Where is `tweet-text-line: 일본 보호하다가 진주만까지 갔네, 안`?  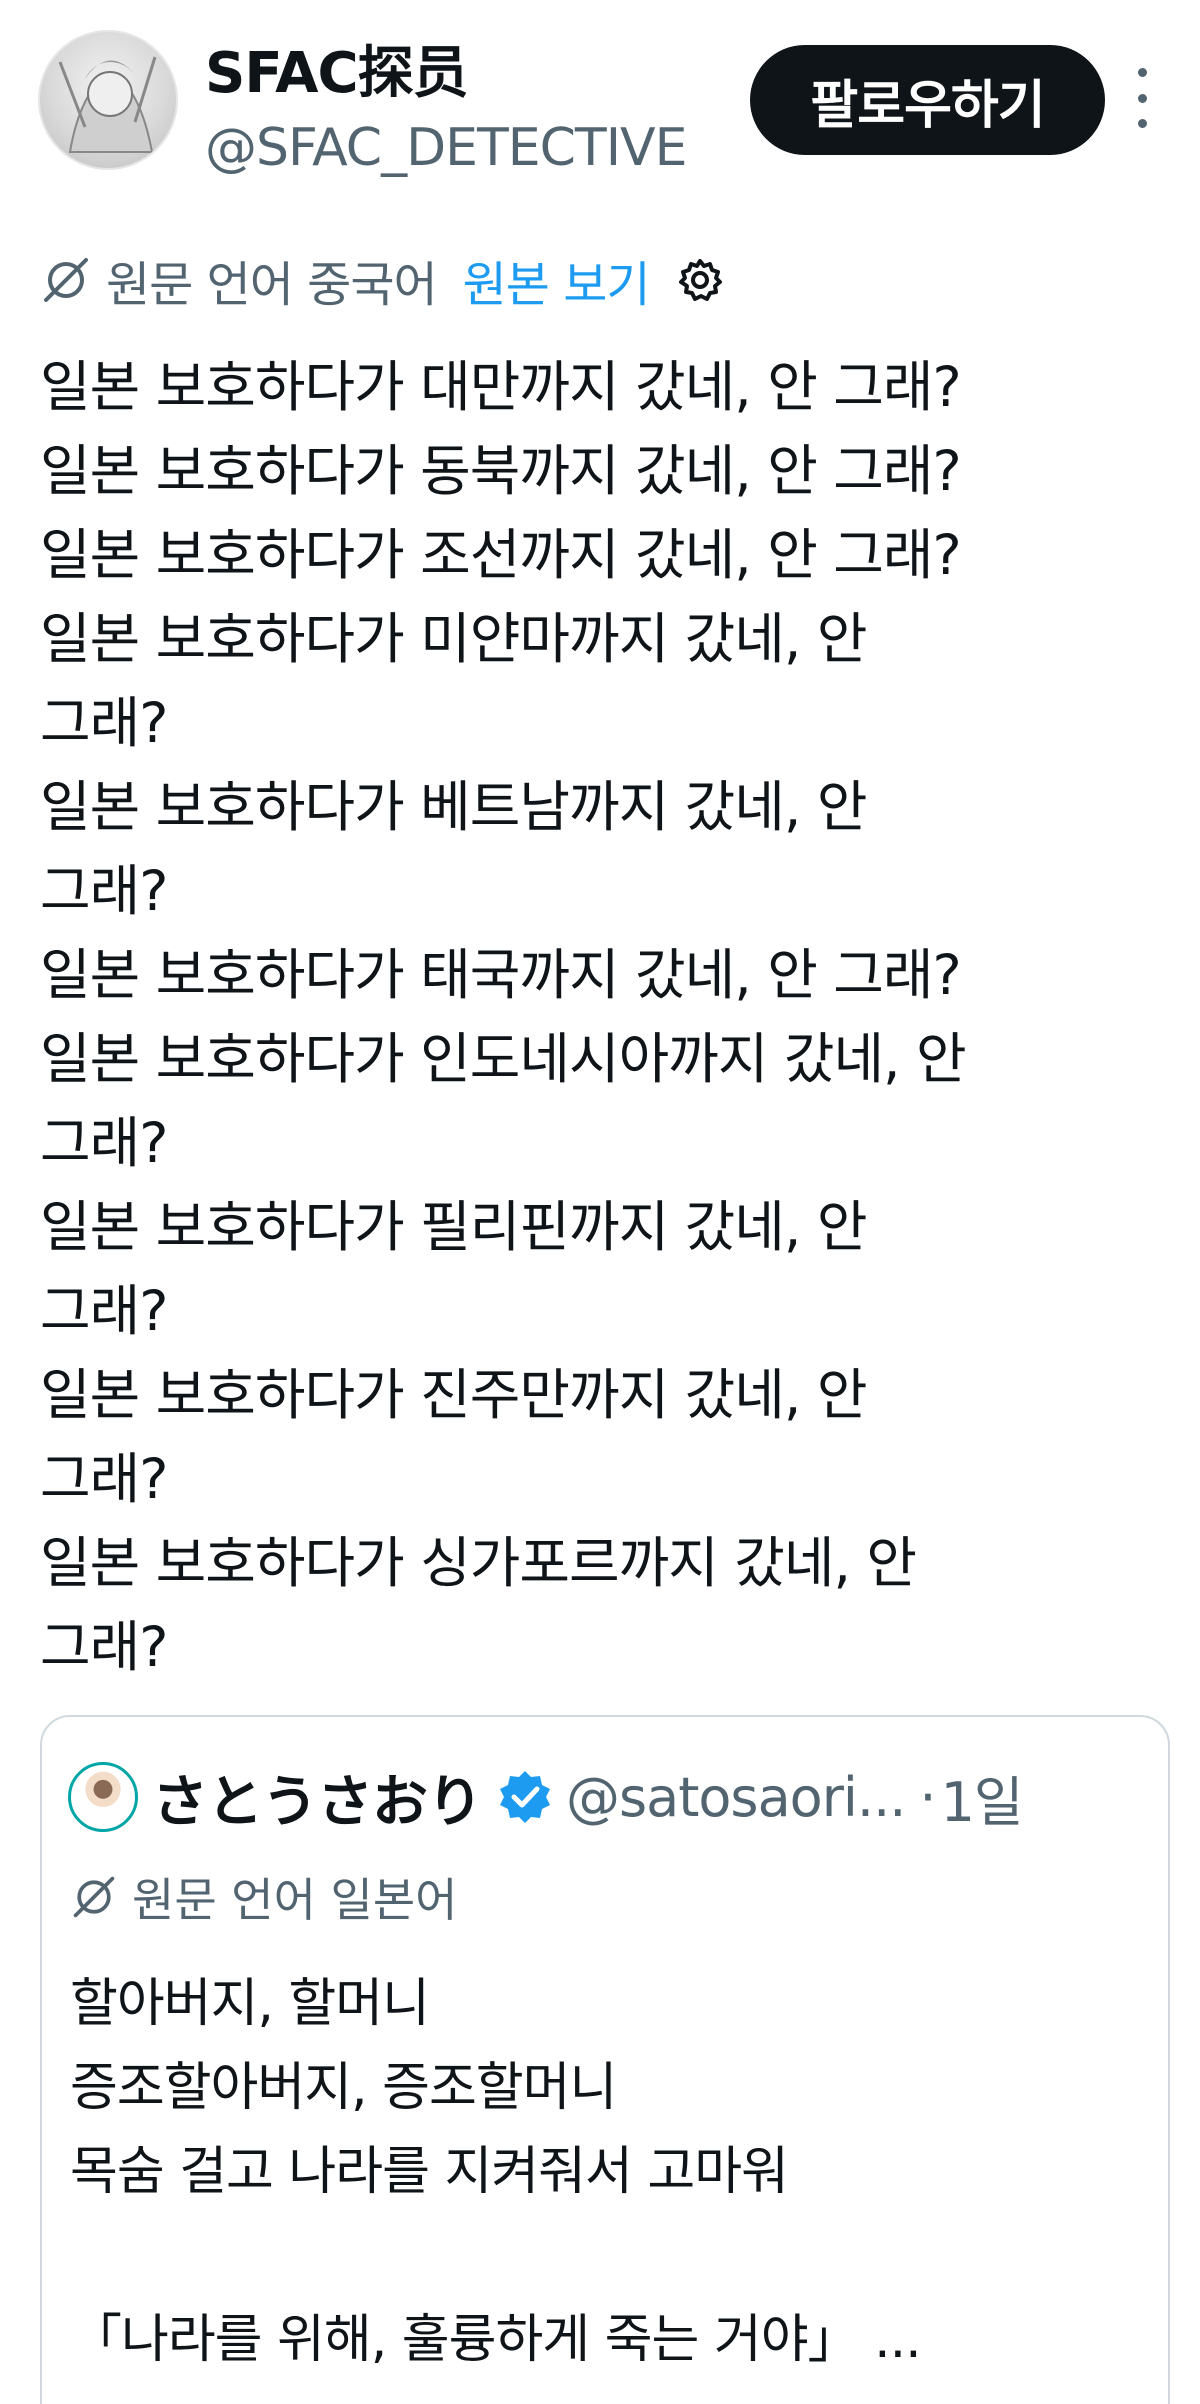
tweet-text-line: 일본 보호하다가 진주만까지 갔네, 안 is located at coordinates (453, 1395).